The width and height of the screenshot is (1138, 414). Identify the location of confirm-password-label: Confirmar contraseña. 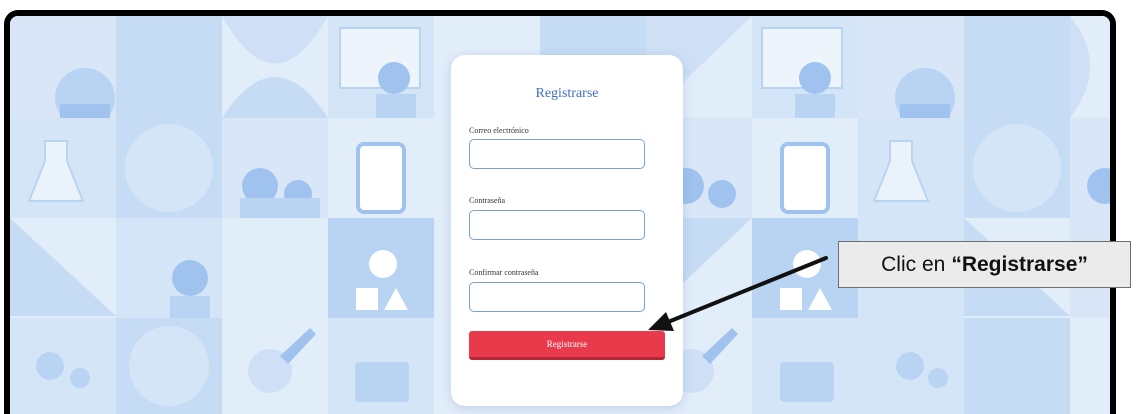
(504, 272).